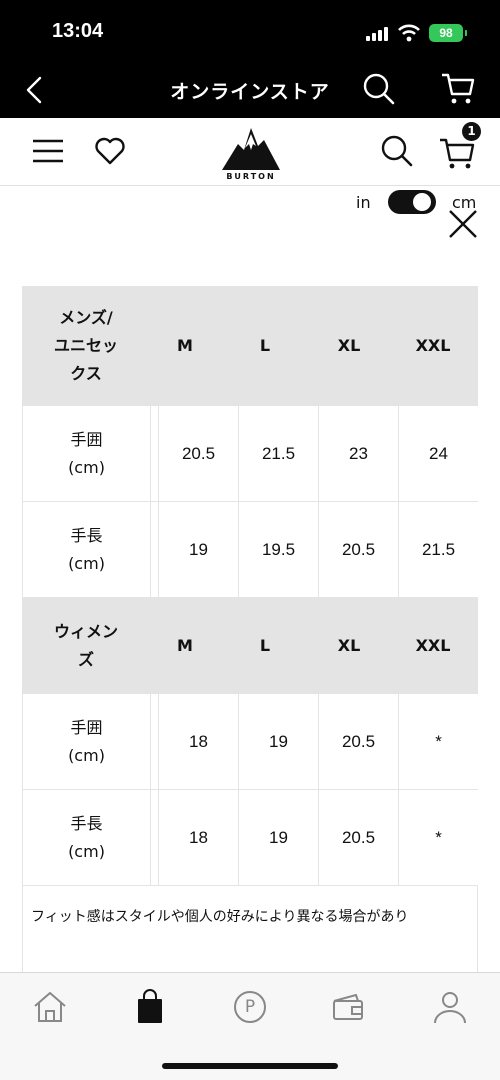  What do you see at coordinates (466, 33) in the screenshot?
I see `battery-cap` at bounding box center [466, 33].